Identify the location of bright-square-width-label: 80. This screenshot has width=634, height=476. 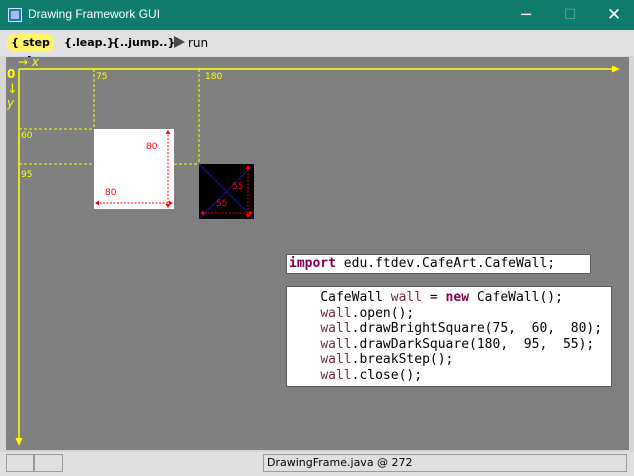
(111, 193).